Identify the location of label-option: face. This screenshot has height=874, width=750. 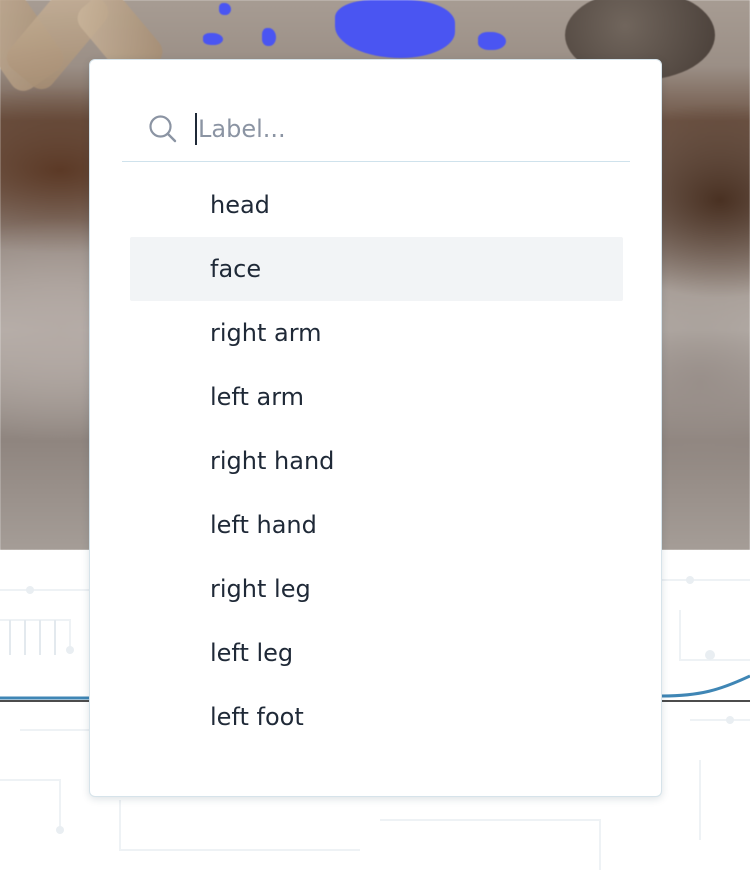
(376, 269).